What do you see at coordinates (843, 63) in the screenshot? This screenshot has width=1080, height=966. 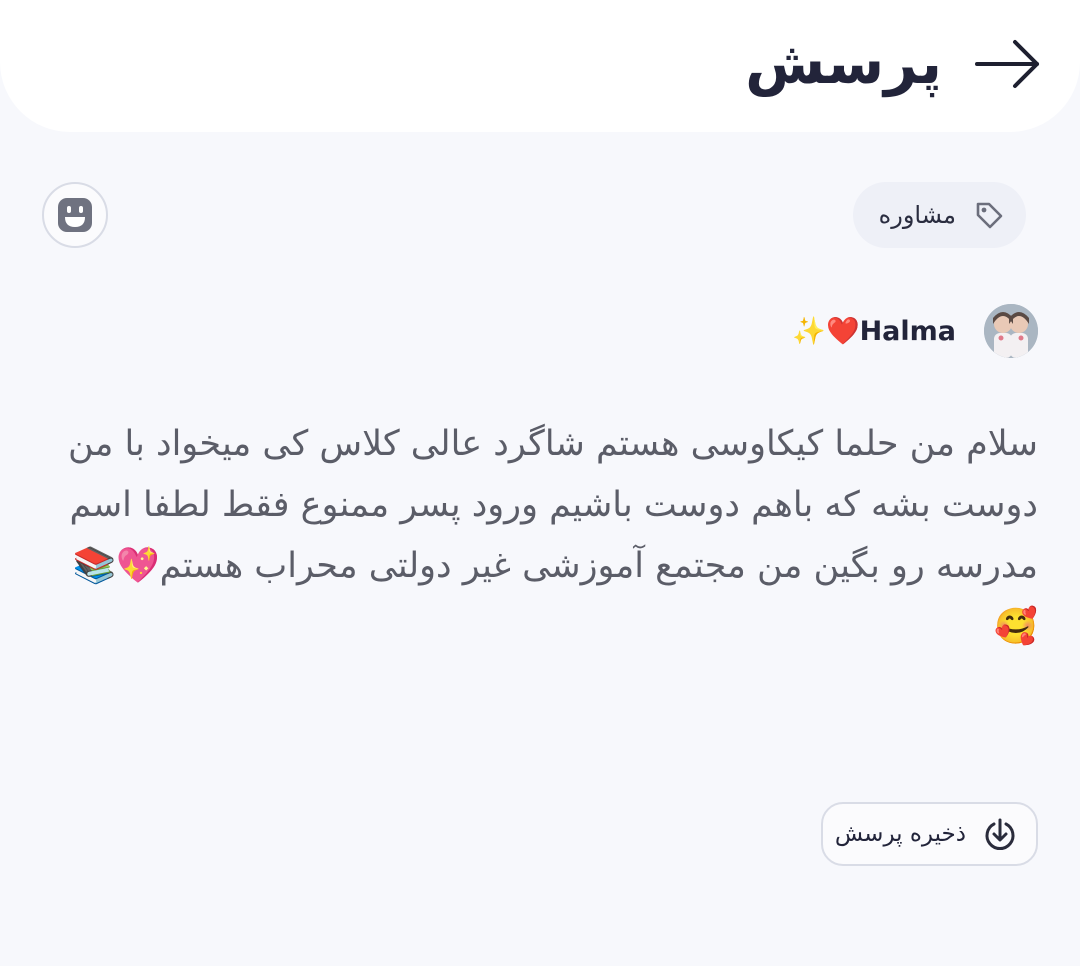 I see `page-title: پرسش` at bounding box center [843, 63].